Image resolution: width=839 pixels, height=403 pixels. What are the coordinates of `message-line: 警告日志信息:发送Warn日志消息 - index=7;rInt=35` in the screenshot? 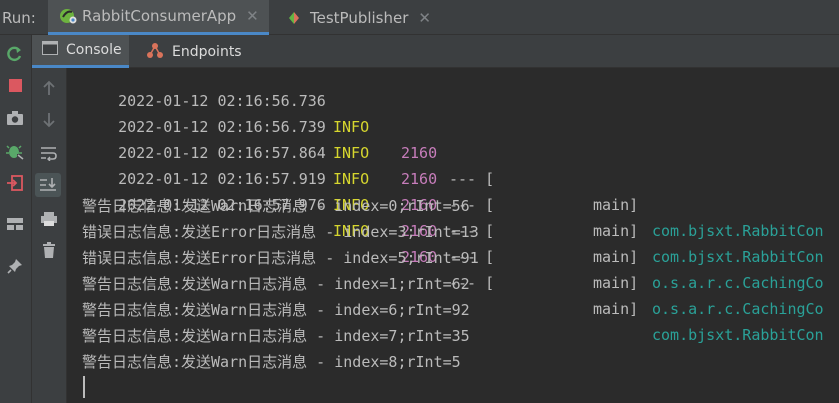 It's located at (276, 336).